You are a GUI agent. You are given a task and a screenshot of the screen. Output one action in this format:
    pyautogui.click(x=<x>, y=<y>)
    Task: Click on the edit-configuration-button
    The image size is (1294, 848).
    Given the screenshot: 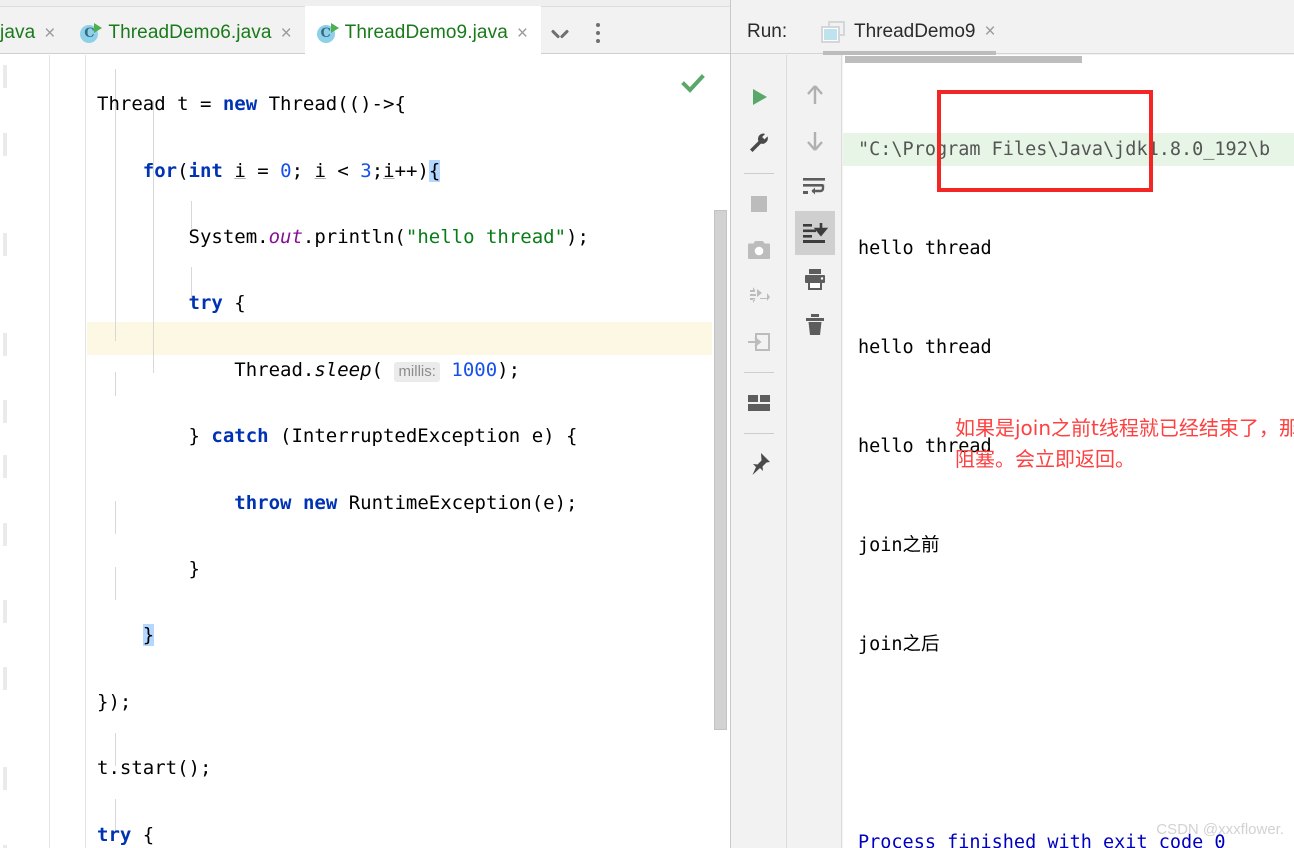 What is the action you would take?
    pyautogui.click(x=759, y=143)
    